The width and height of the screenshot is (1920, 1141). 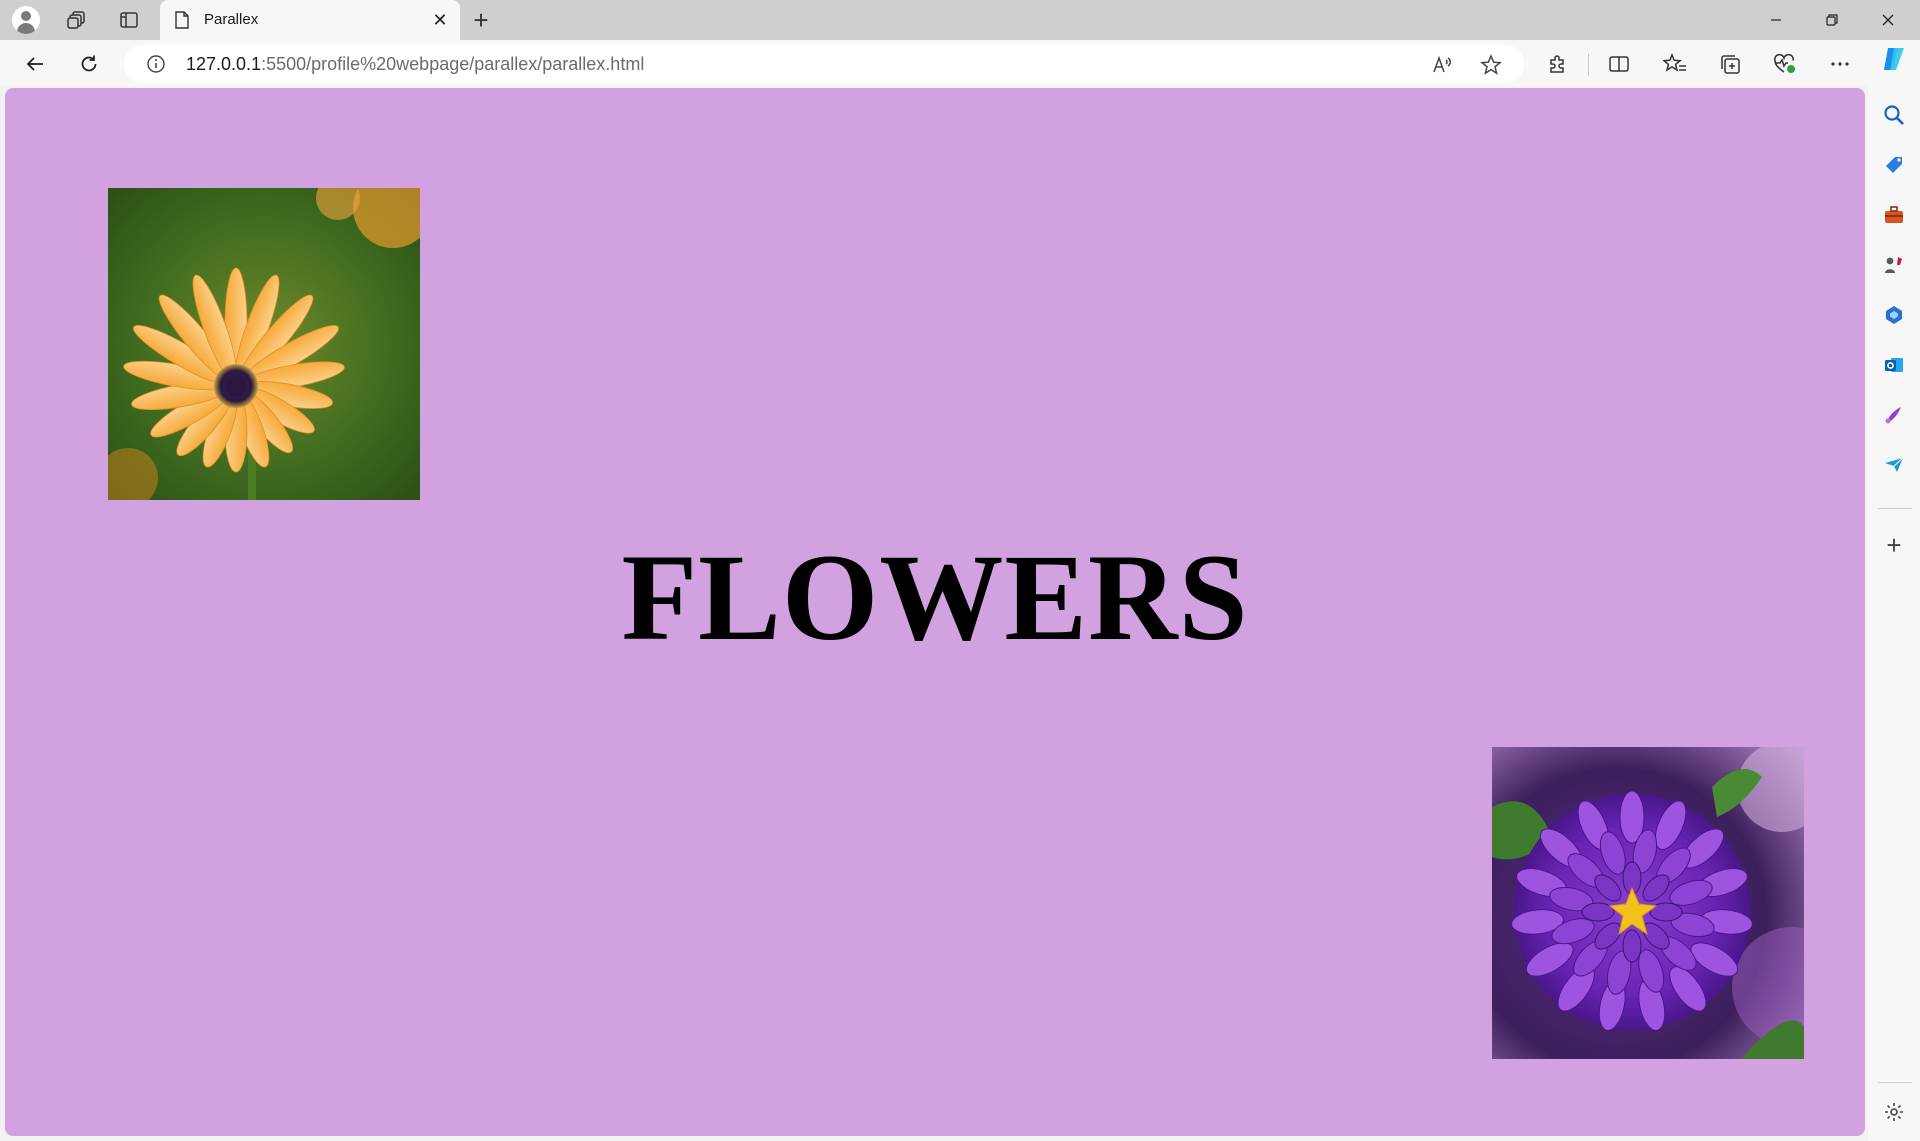 I want to click on refresh-icon, so click(x=89, y=64).